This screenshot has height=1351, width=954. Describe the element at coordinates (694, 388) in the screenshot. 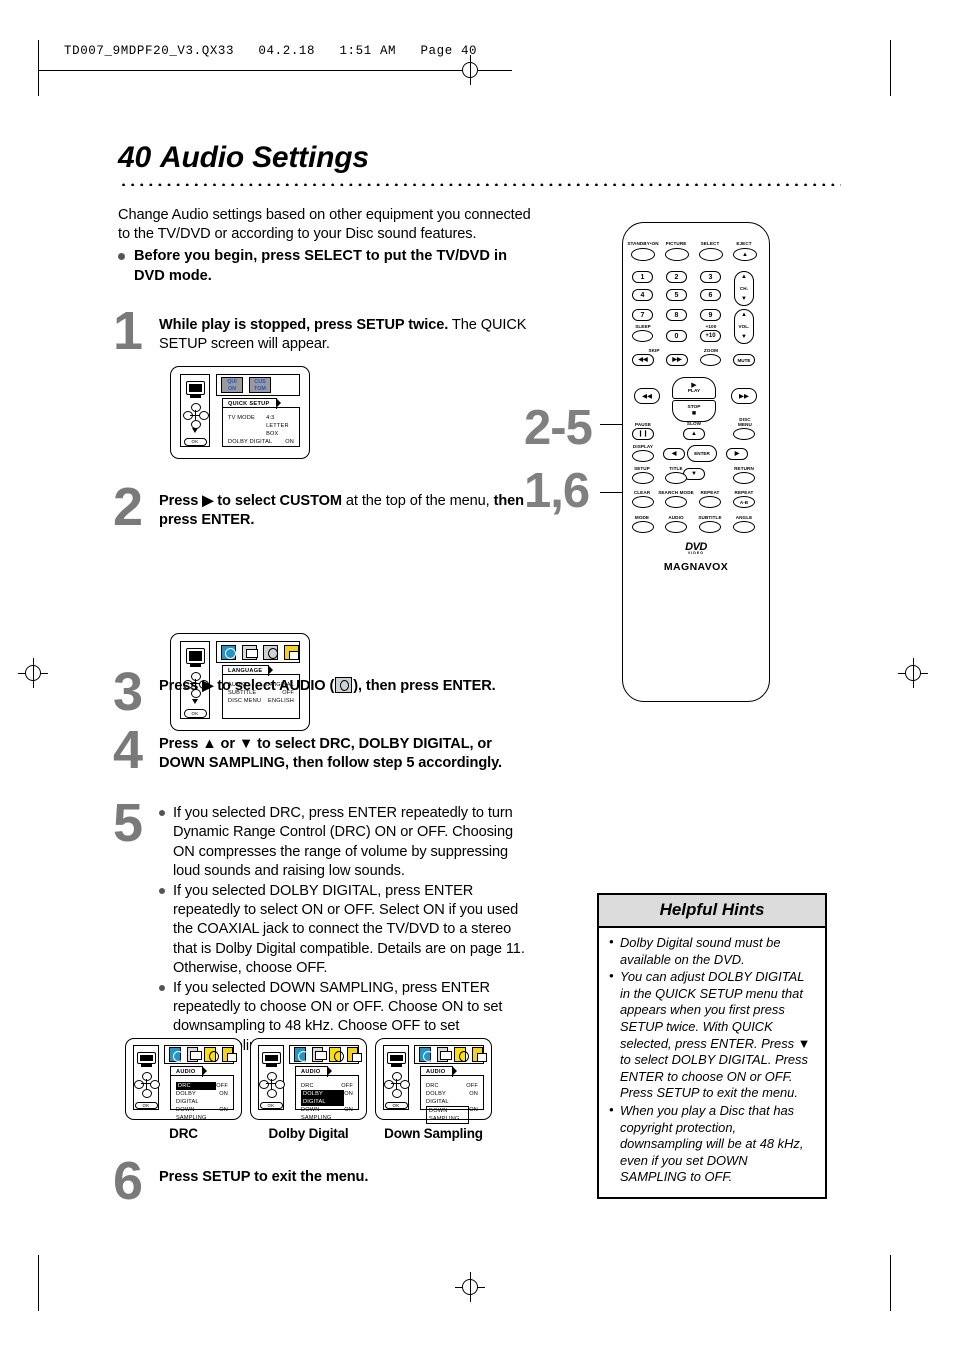

I see `play-button: ▶ PLAY` at that location.